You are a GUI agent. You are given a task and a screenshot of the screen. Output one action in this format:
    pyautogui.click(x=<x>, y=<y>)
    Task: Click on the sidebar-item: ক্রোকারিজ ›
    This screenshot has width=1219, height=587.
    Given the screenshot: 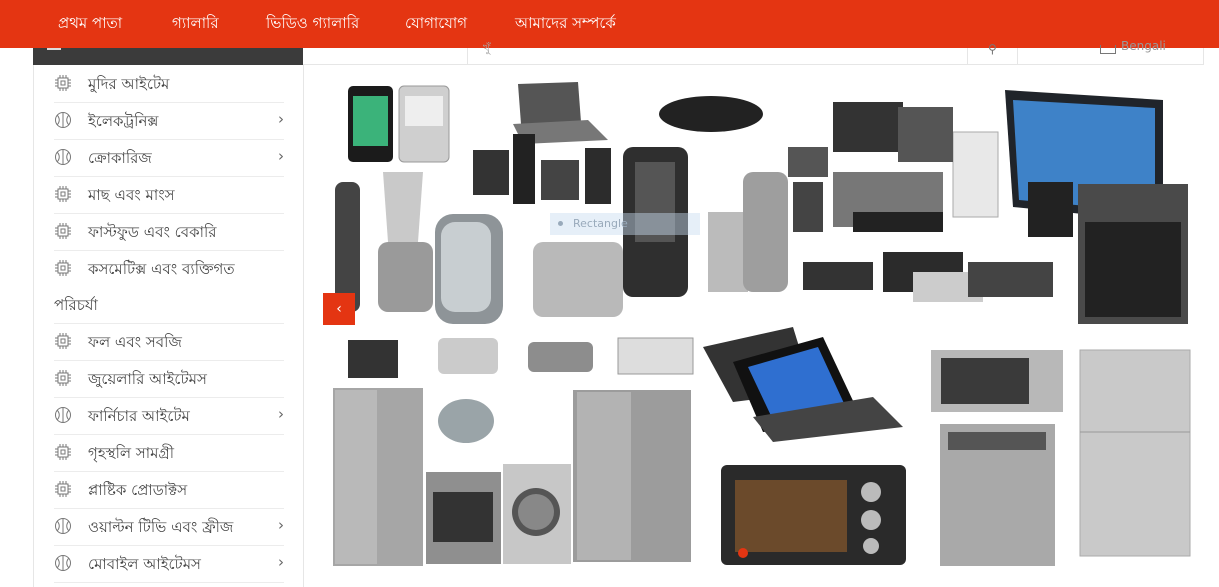 What is the action you would take?
    pyautogui.click(x=169, y=158)
    